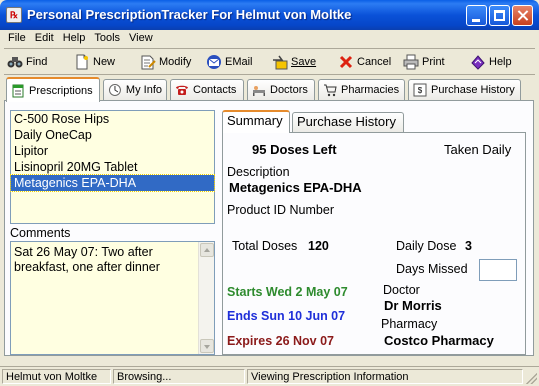 The height and width of the screenshot is (386, 539). Describe the element at coordinates (15, 62) in the screenshot. I see `binoculars-icon` at that location.